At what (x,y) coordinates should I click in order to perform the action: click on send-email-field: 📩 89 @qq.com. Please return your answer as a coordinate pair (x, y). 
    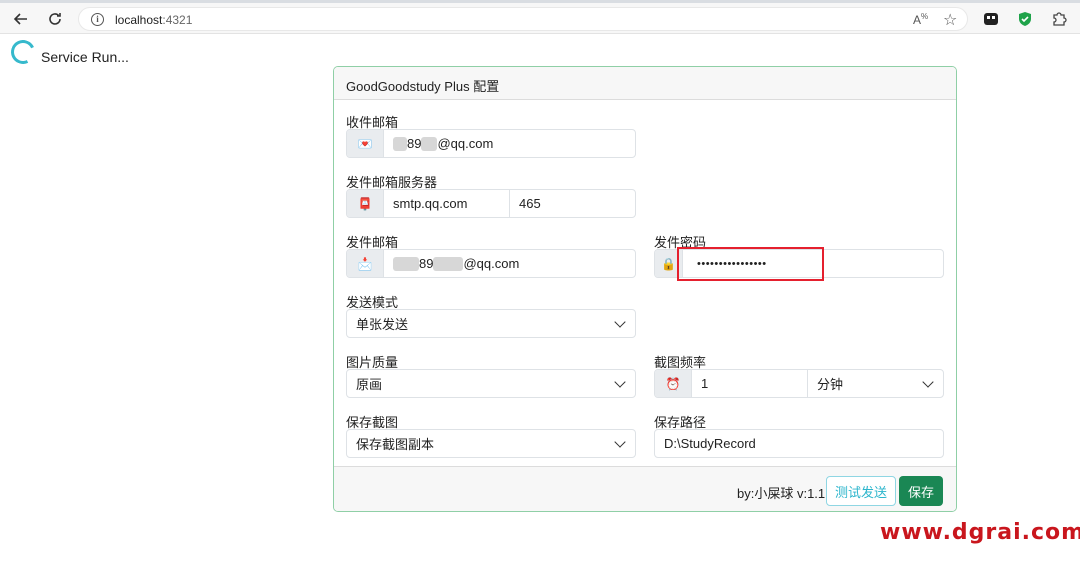
    Looking at the image, I should click on (491, 263).